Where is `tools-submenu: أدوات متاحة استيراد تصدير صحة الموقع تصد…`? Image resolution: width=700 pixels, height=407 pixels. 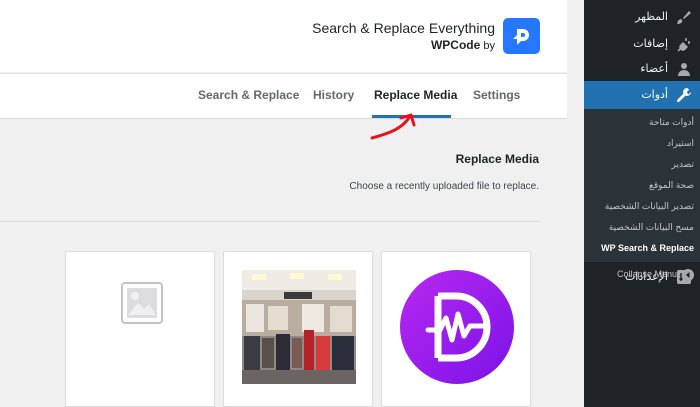
tools-submenu: أدوات متاحة استيراد تصدير صحة الموقع تصد… is located at coordinates (642, 185).